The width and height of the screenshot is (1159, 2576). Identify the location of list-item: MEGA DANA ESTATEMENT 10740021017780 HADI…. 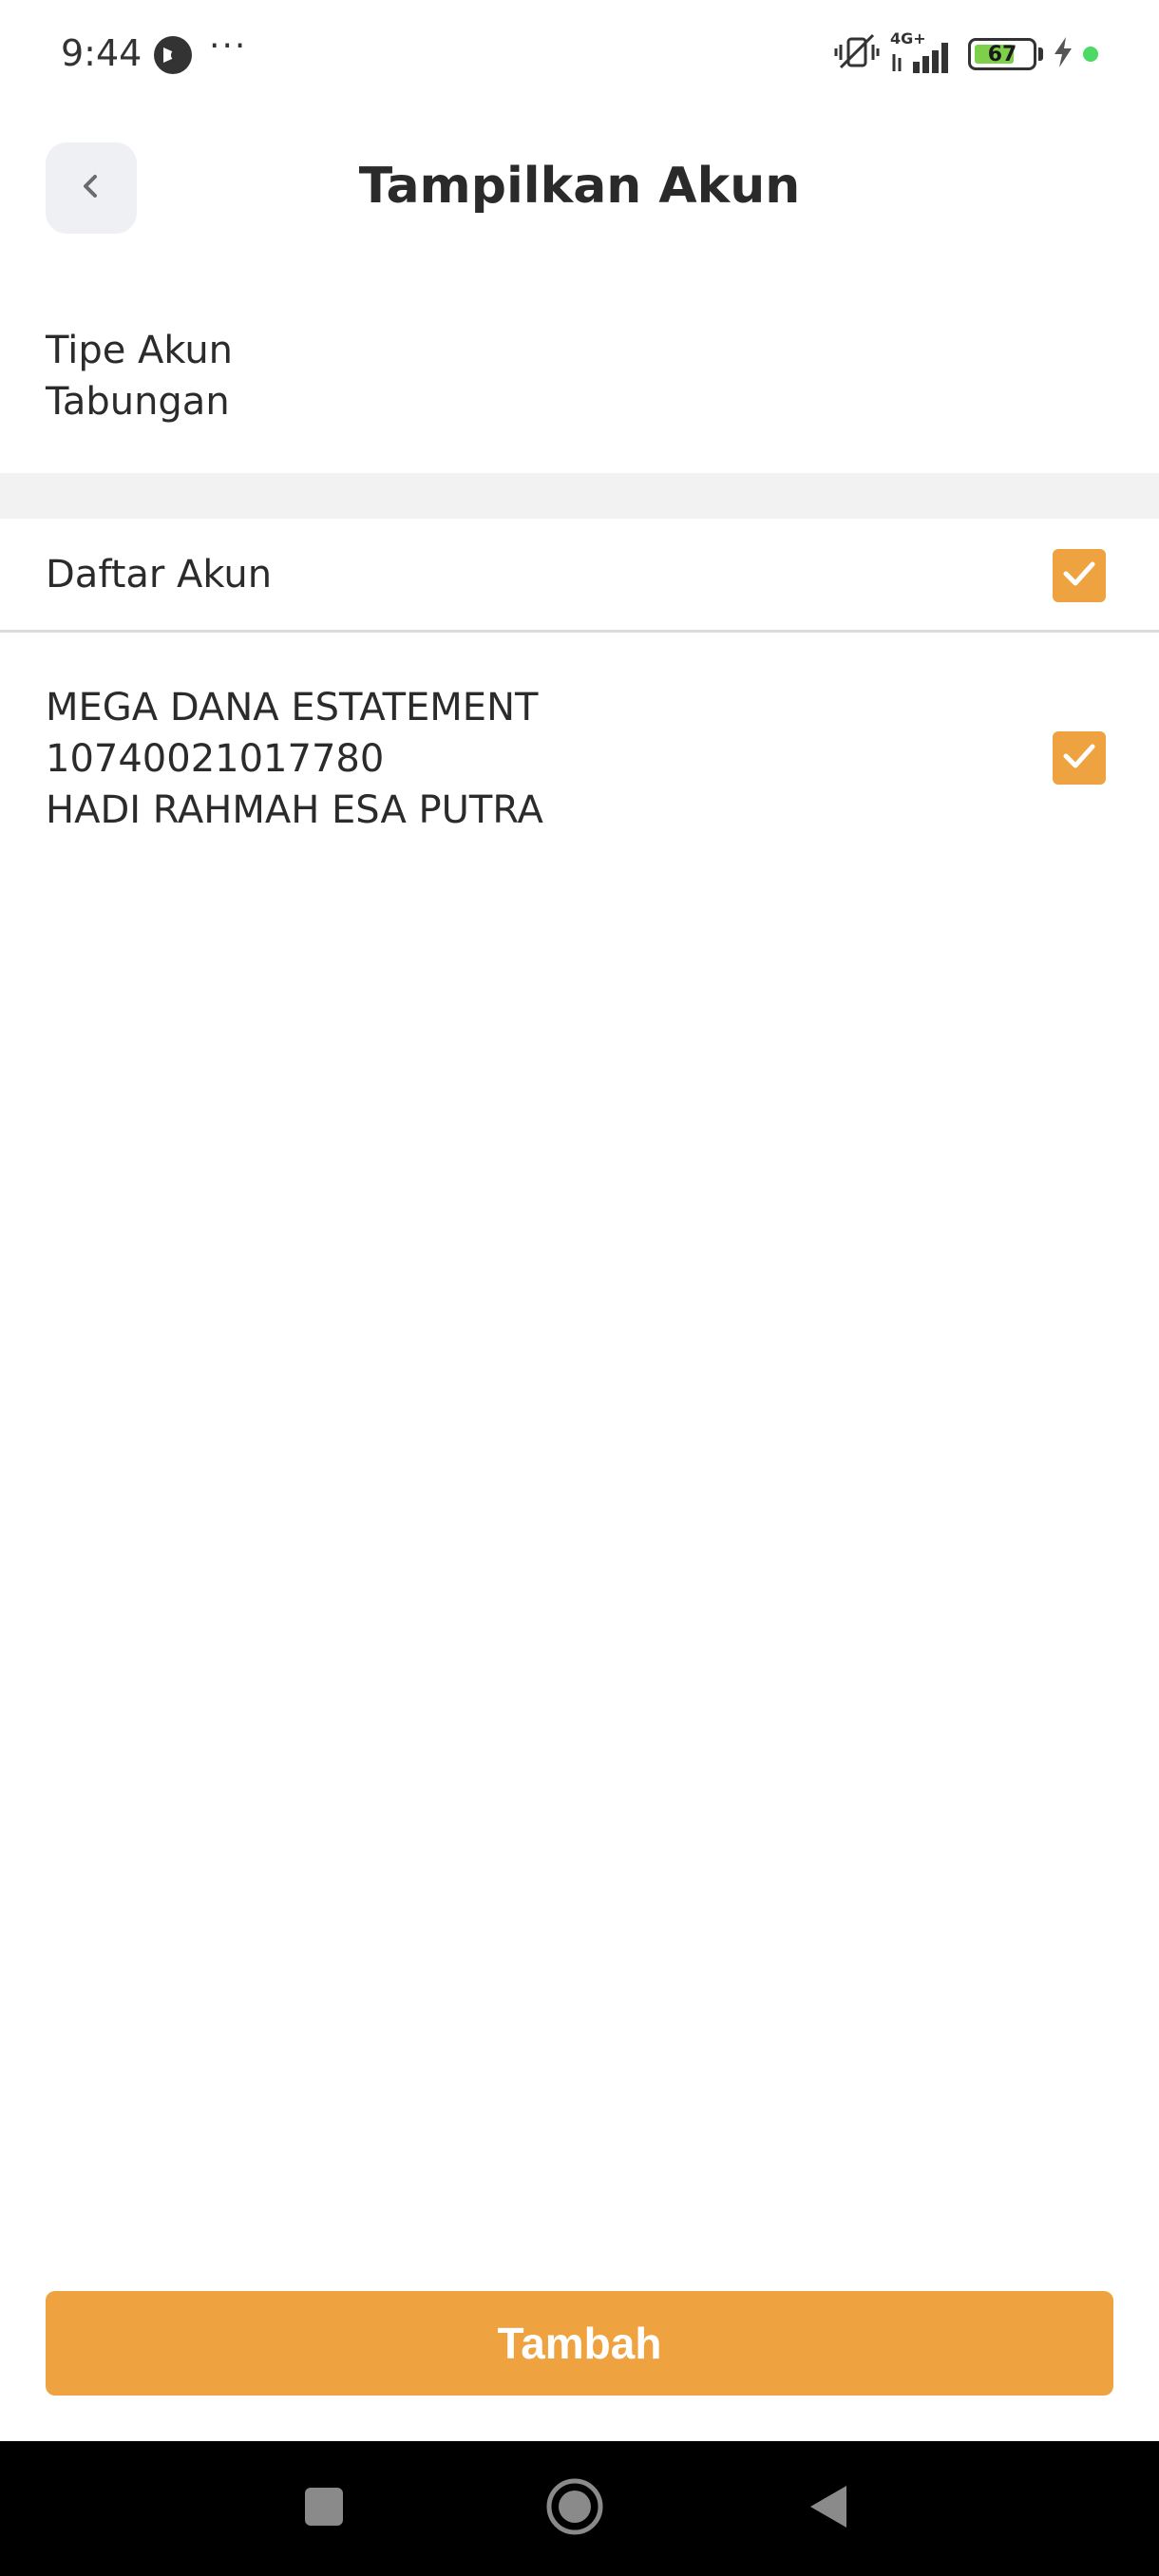
(579, 760).